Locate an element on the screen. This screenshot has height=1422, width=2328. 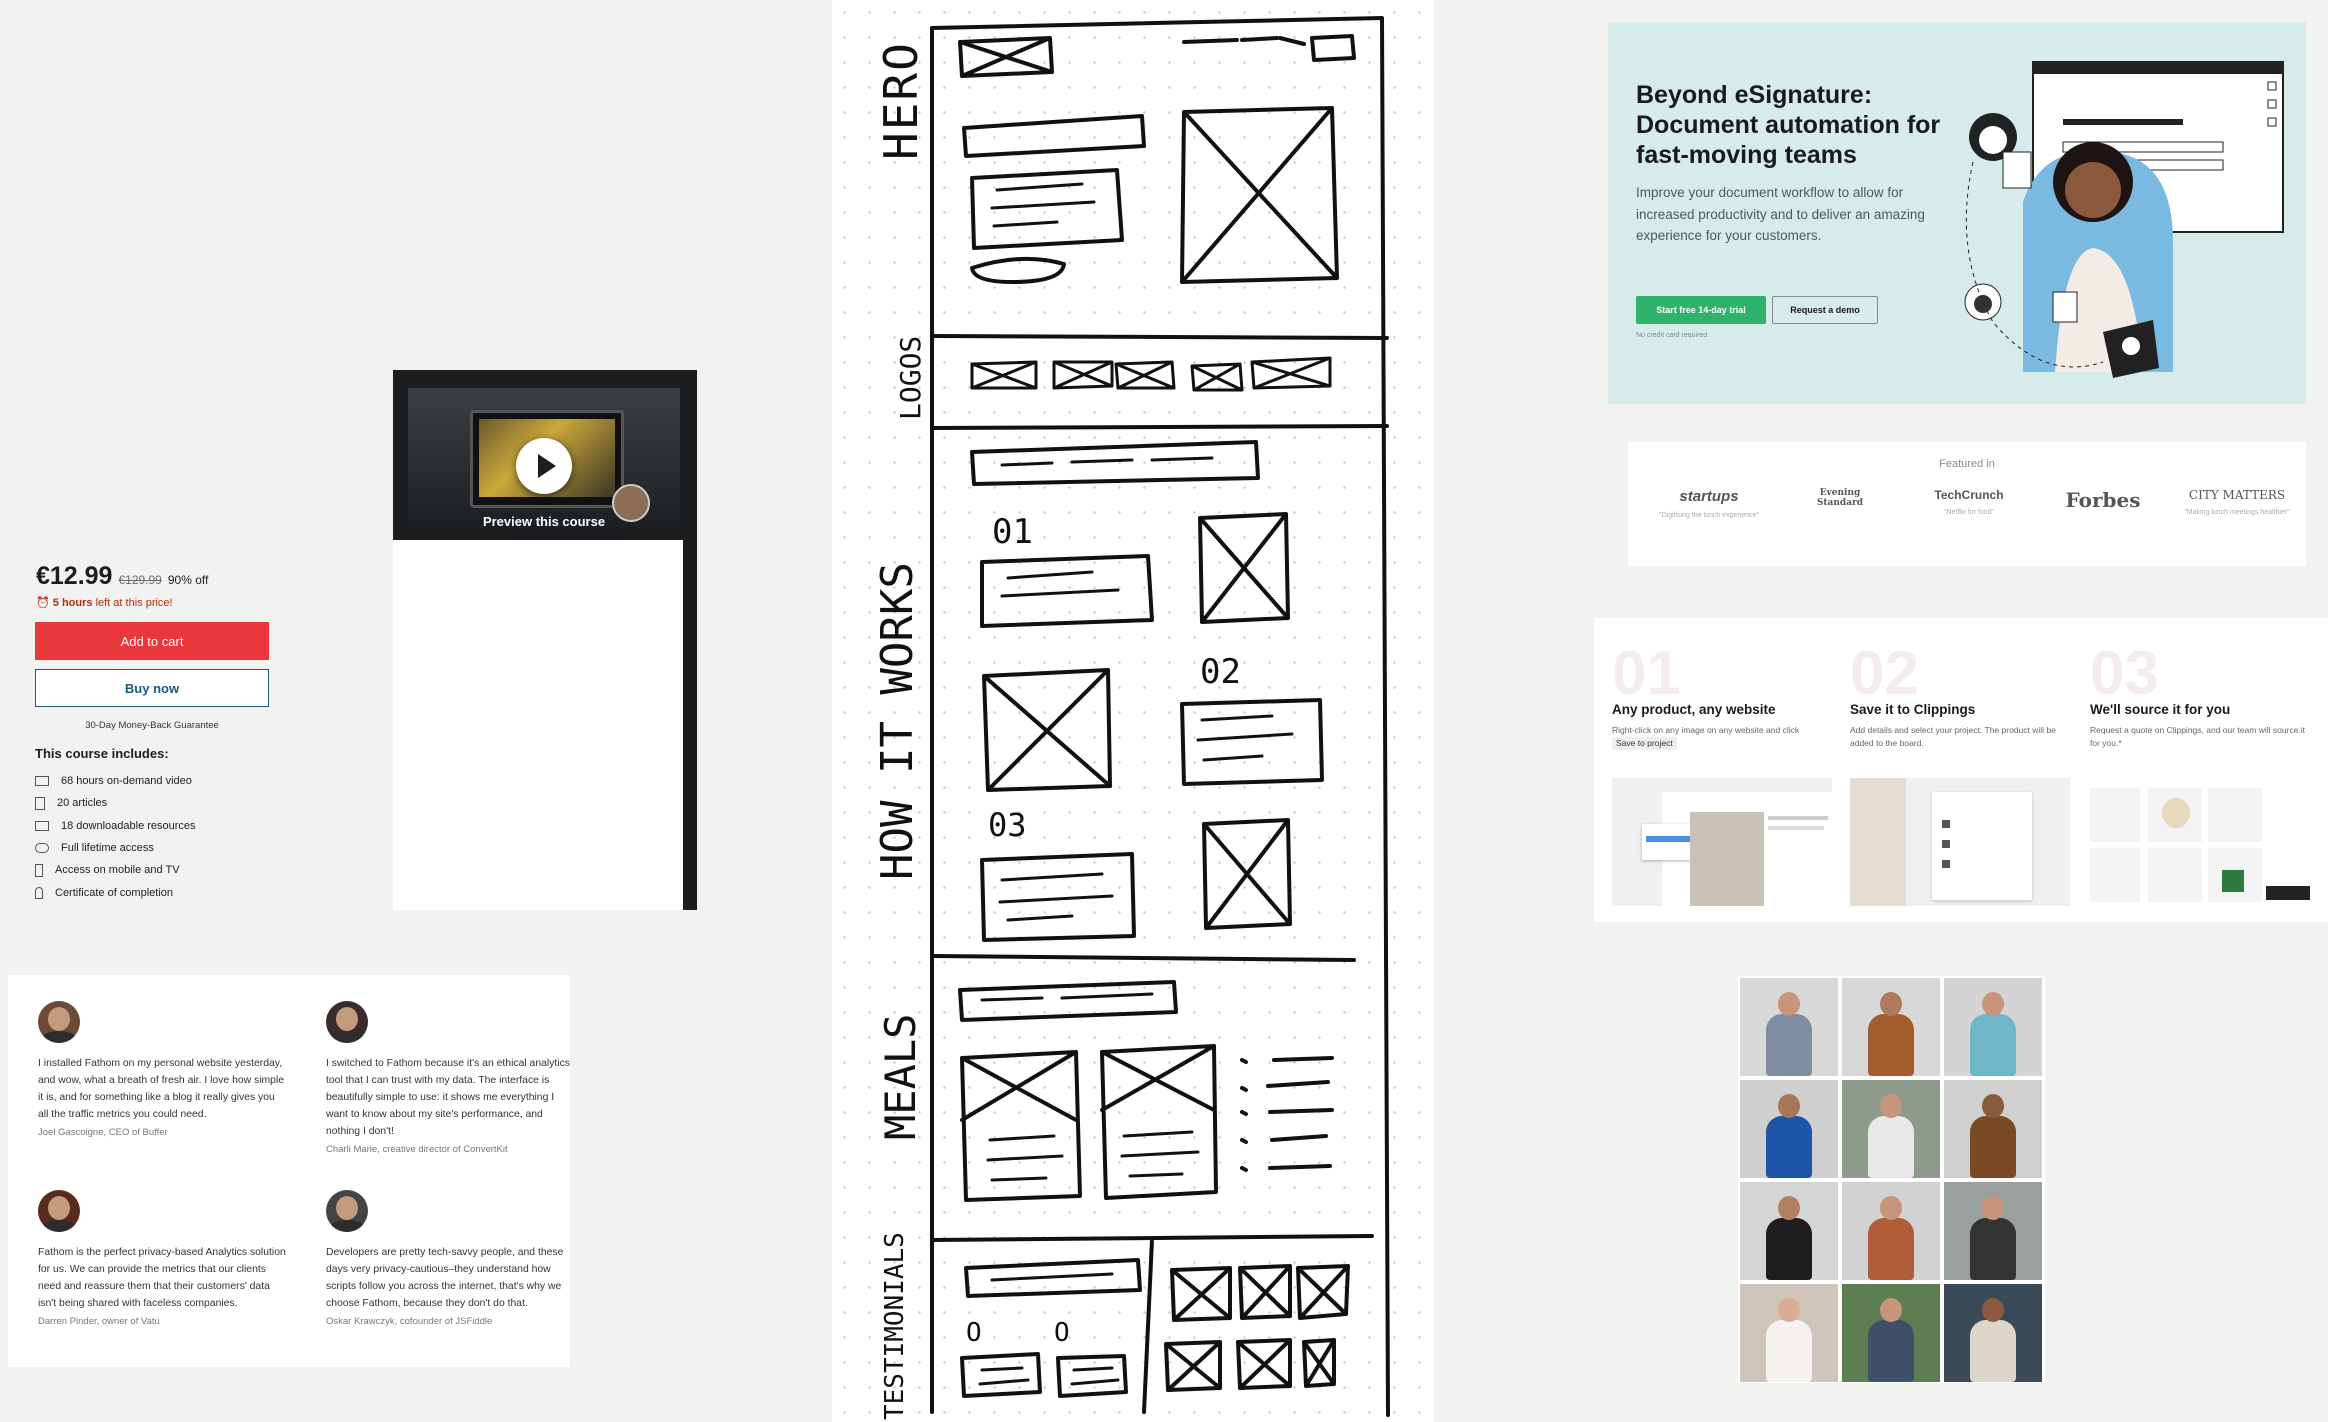
money-back-guarantee: 30-Day Money-Back Guarantee is located at coordinates (152, 725).